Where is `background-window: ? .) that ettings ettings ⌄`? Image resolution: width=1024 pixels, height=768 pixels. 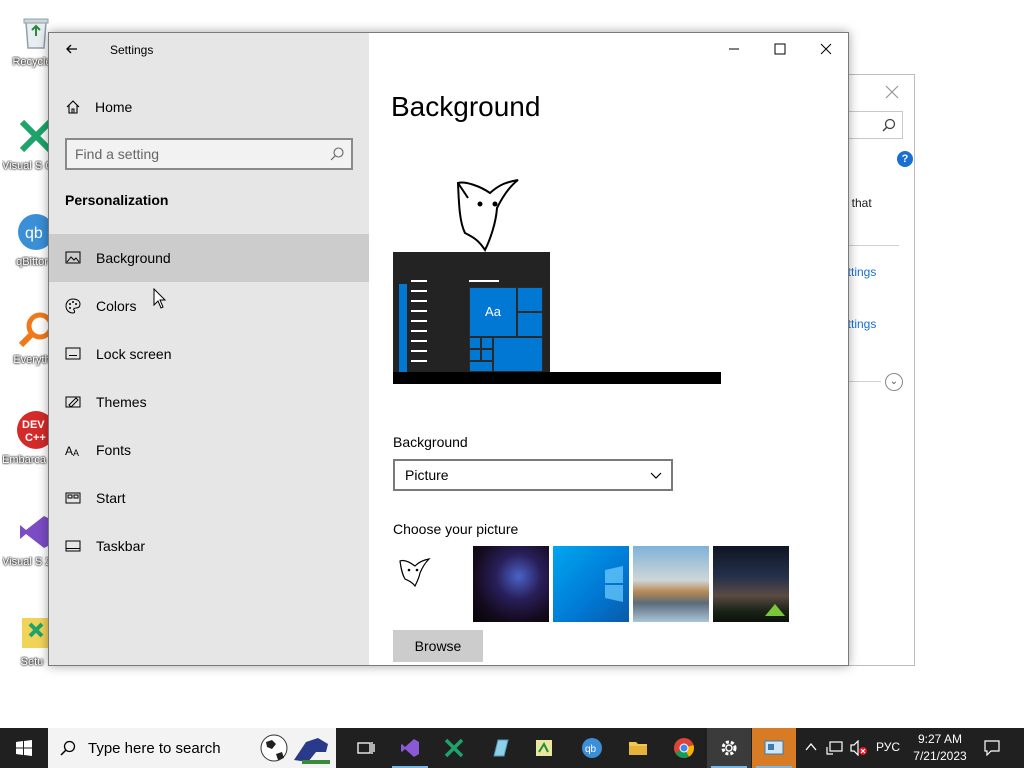
background-window: ? .) that ettings ettings ⌄ is located at coordinates (877, 370).